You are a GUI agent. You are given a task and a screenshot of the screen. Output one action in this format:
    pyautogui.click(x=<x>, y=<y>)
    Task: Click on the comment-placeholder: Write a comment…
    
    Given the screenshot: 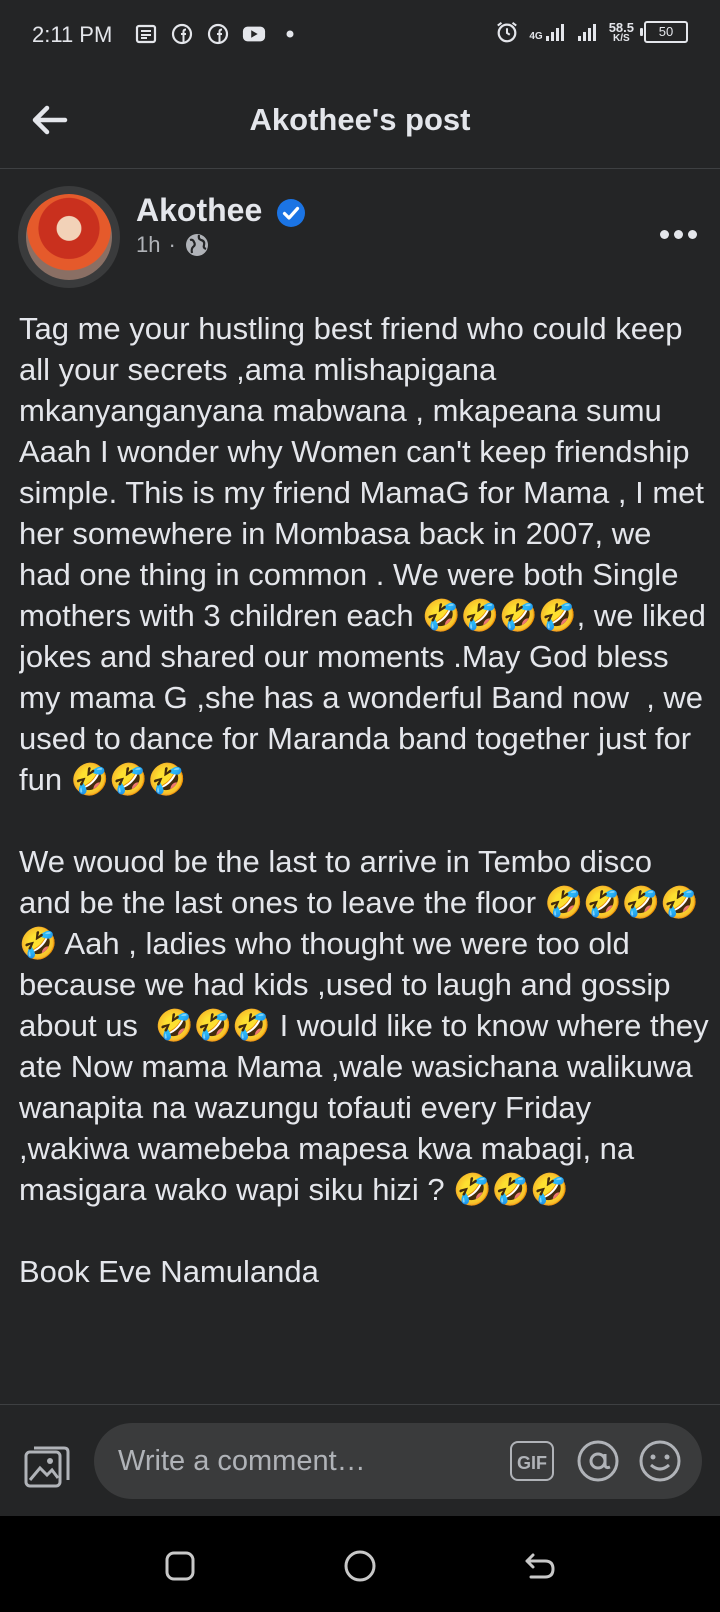 What is the action you would take?
    pyautogui.click(x=242, y=1461)
    